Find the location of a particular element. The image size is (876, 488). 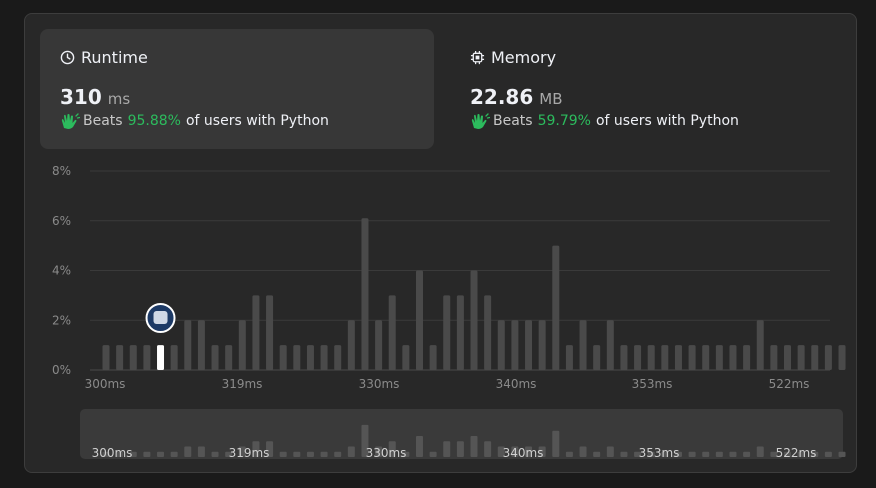

navigator-tick-label: 340ms is located at coordinates (523, 453).